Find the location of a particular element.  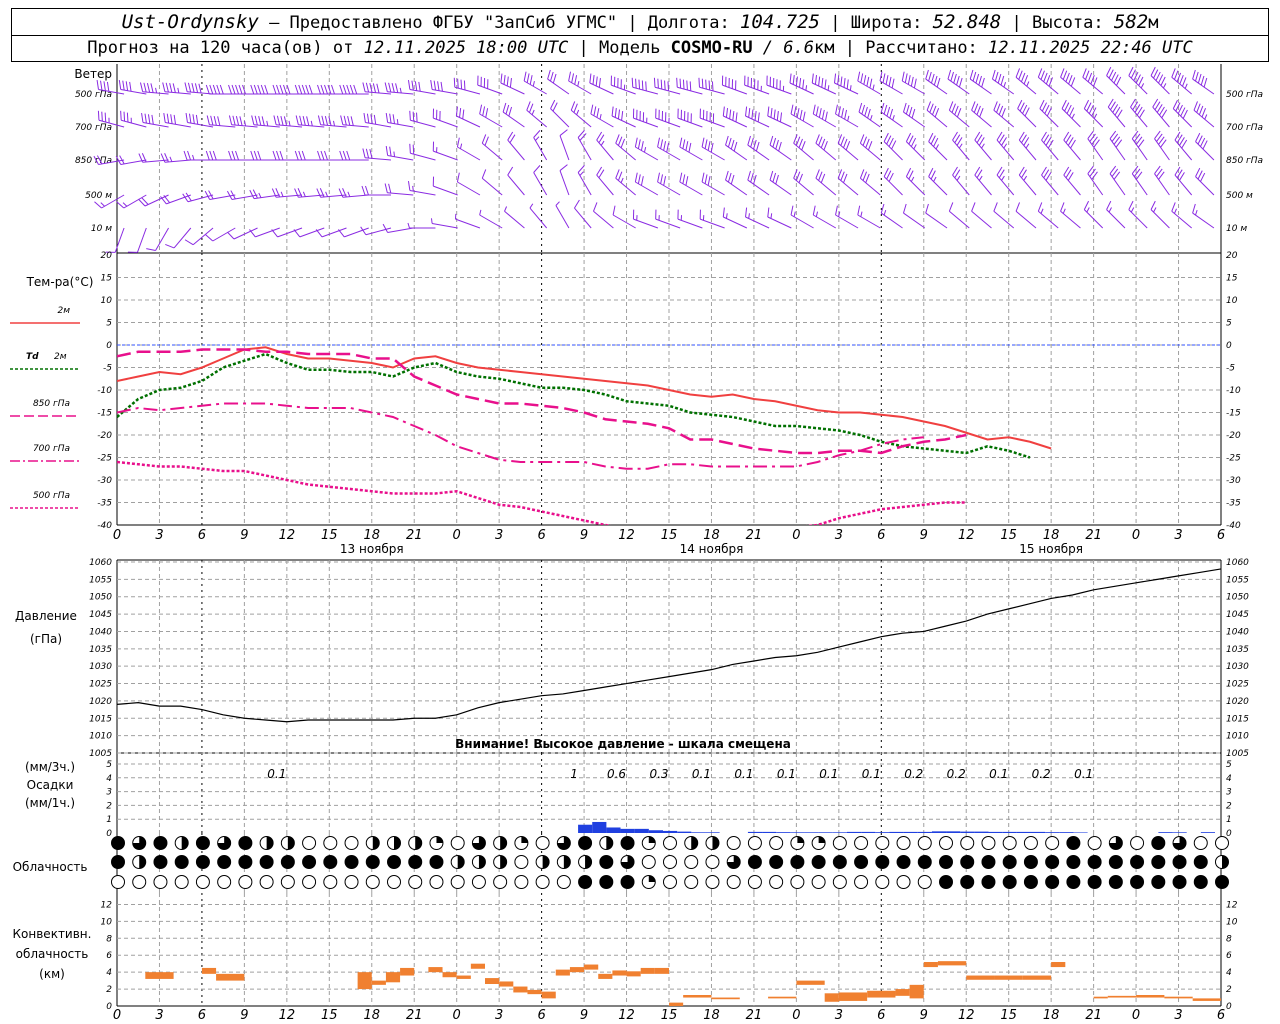

temp-tick-label: -25 is located at coordinates (1233, 459).